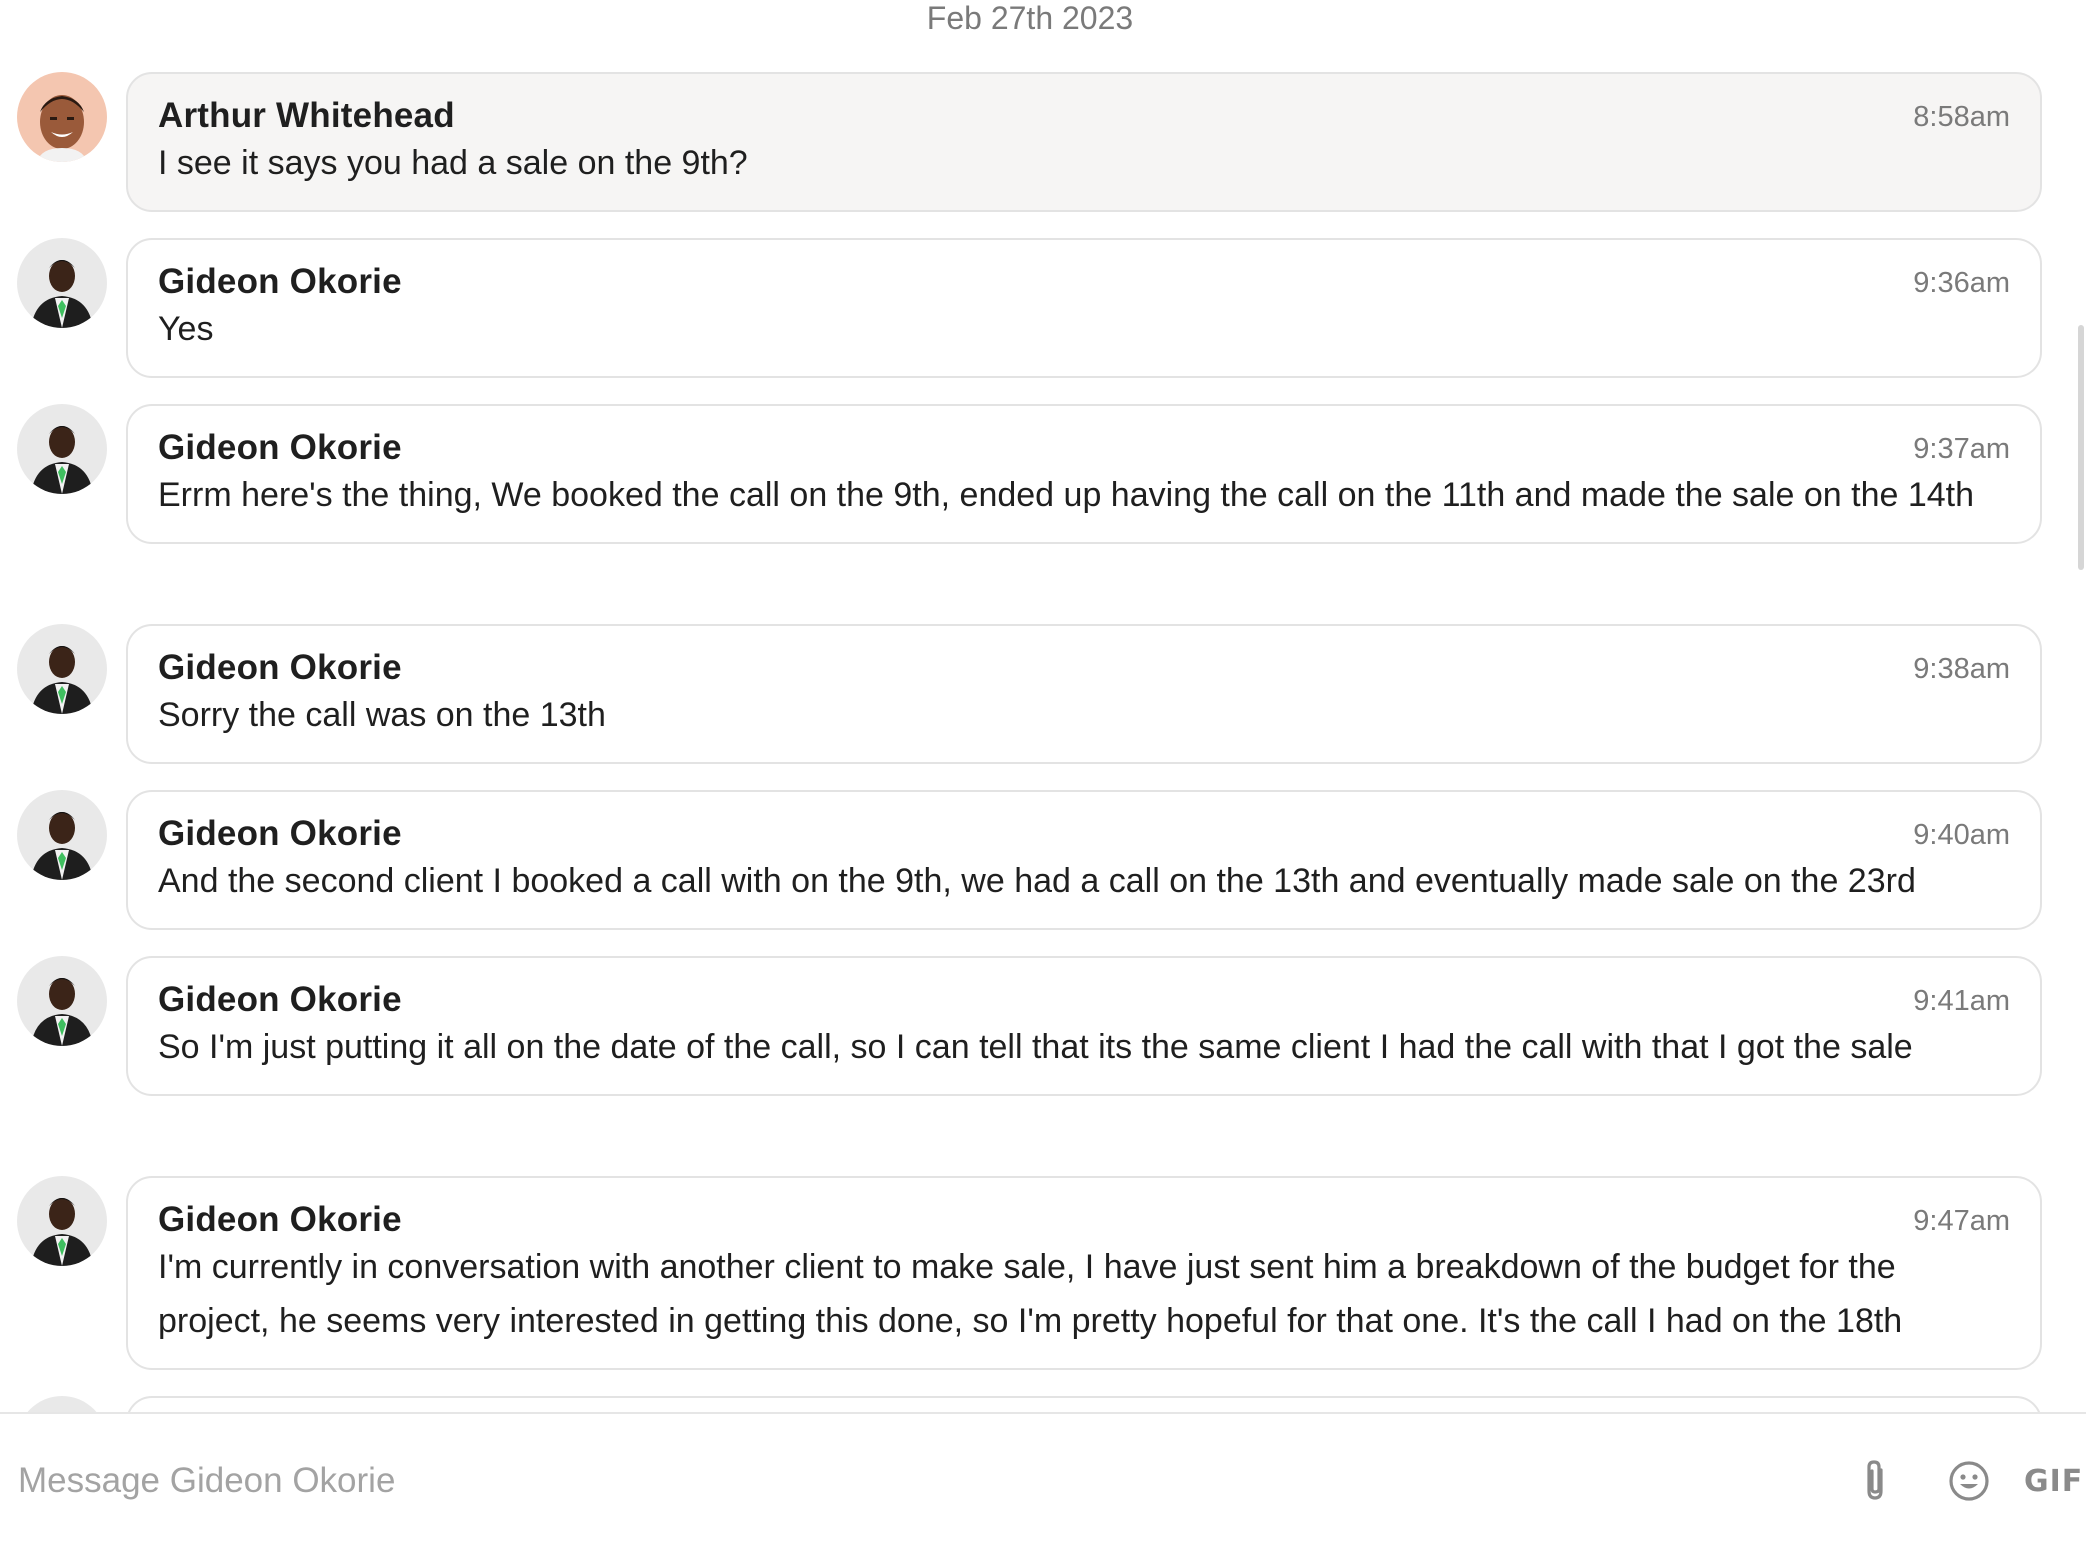 This screenshot has height=1542, width=2086. I want to click on message-input, so click(918, 1481).